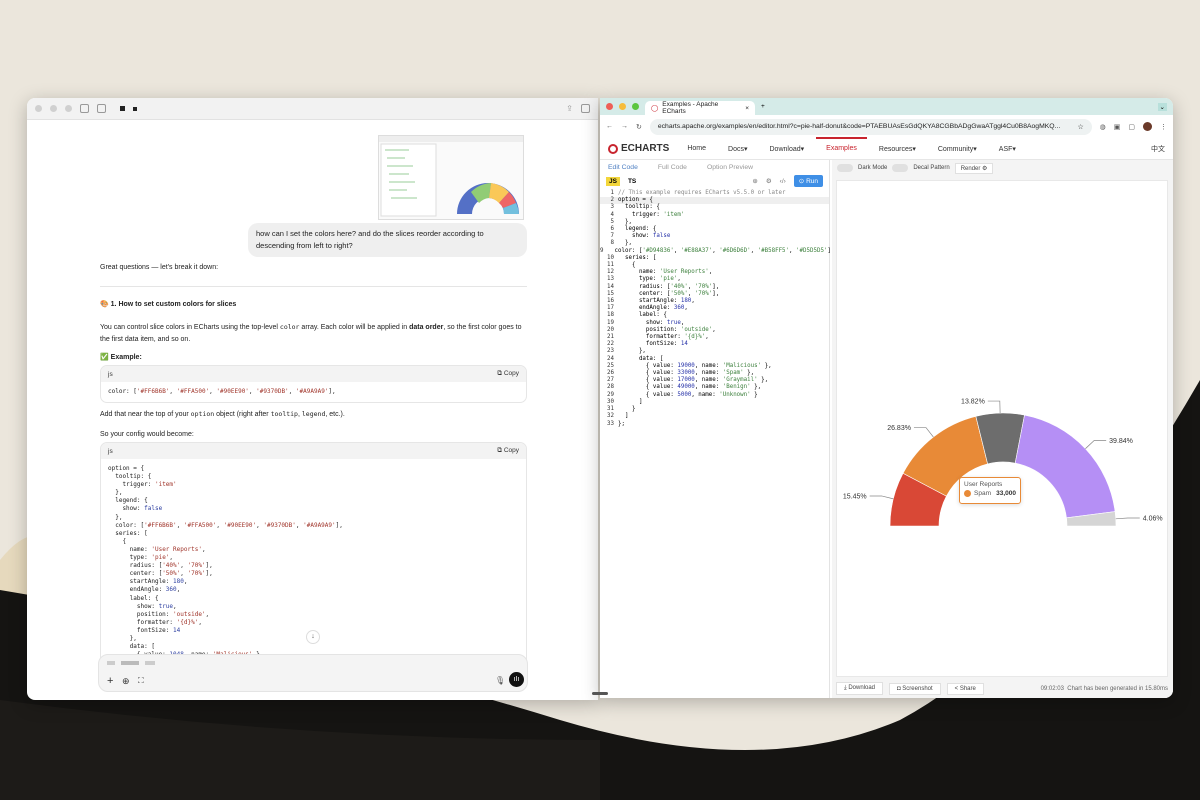 The width and height of the screenshot is (1200, 800). Describe the element at coordinates (787, 149) in the screenshot. I see `nav-download: Download▾` at that location.